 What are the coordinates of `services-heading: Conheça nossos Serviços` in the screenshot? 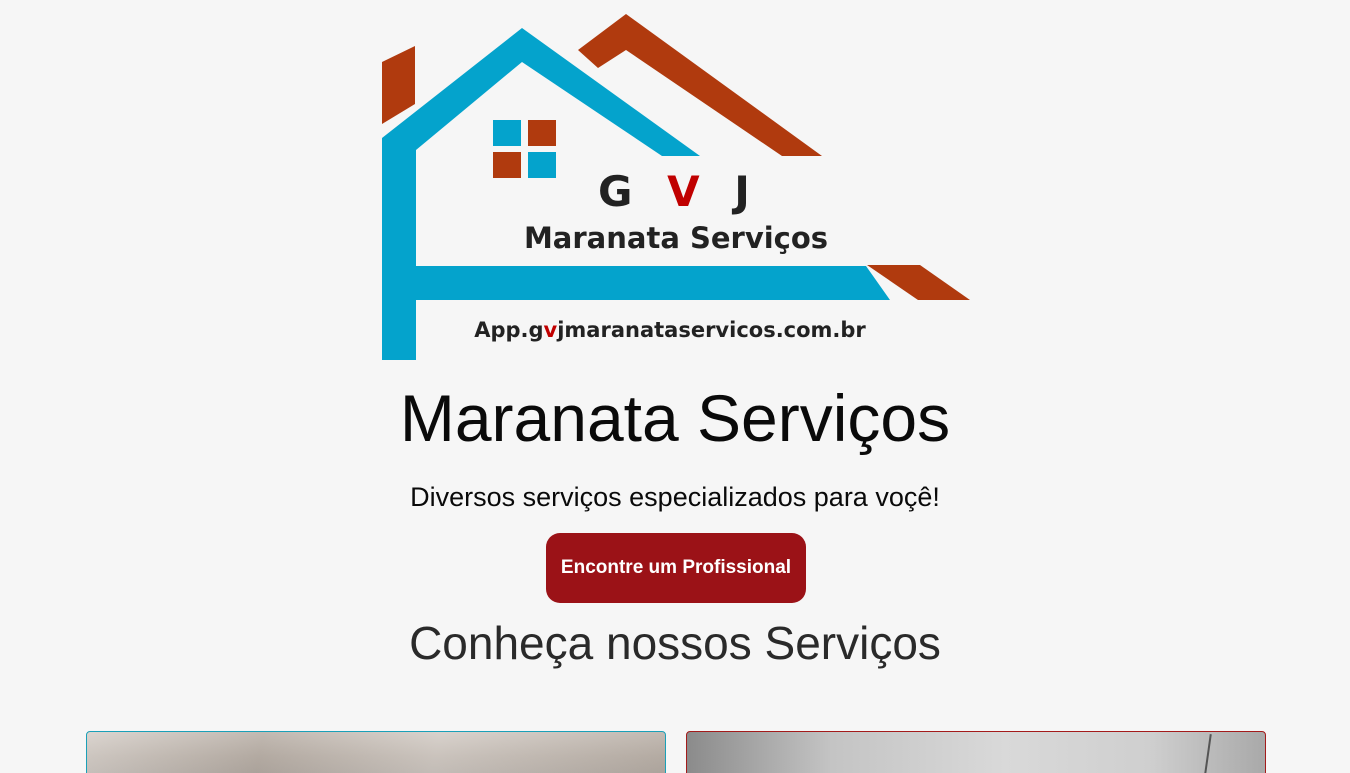 It's located at (675, 643).